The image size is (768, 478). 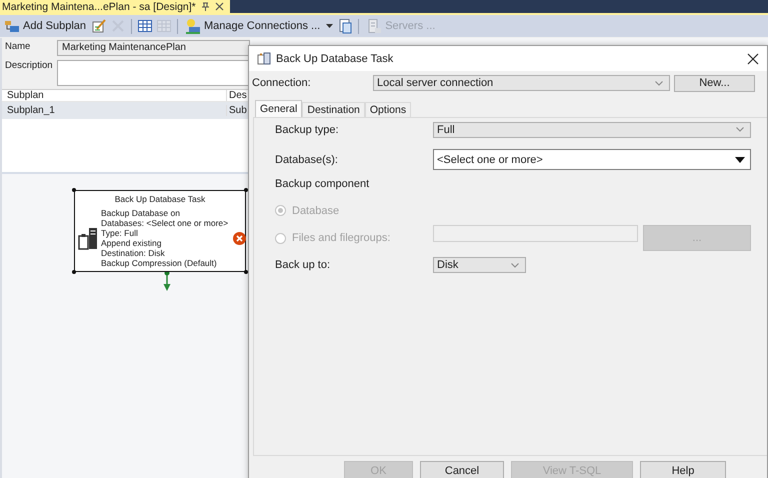 What do you see at coordinates (153, 73) in the screenshot?
I see `description-field` at bounding box center [153, 73].